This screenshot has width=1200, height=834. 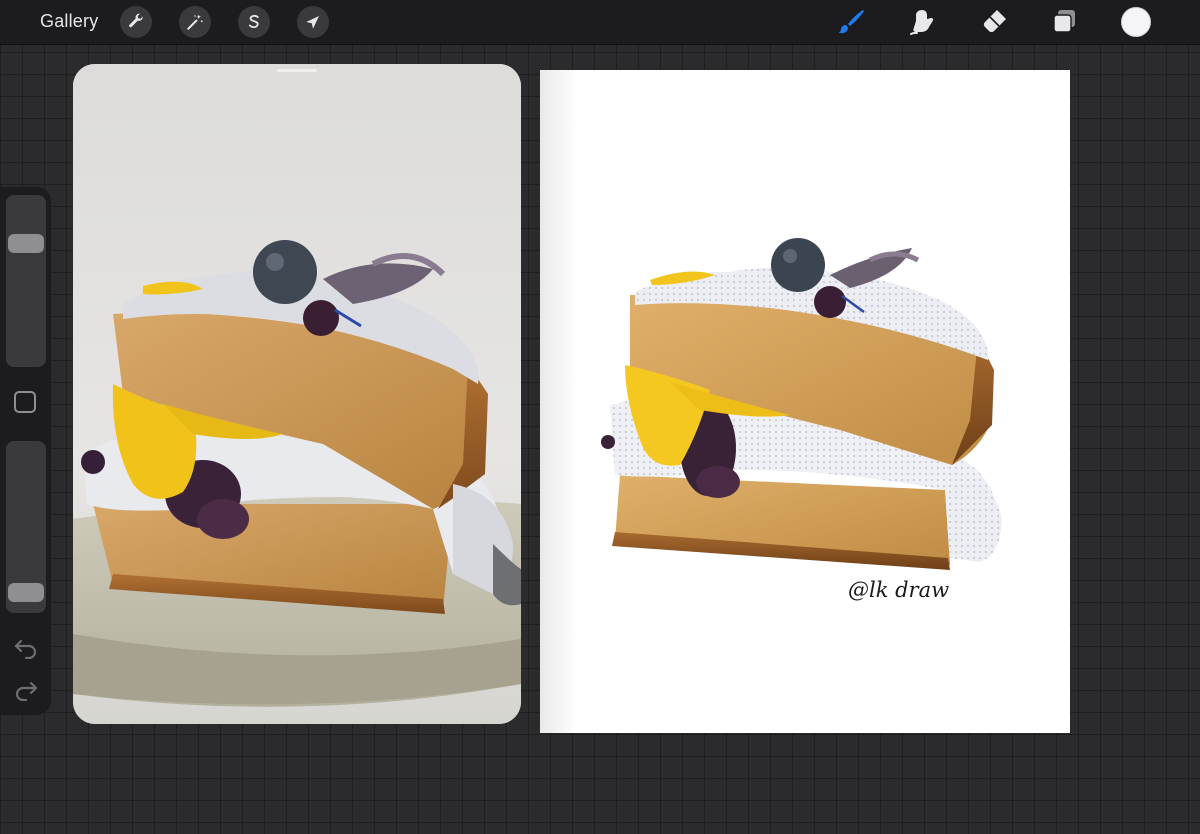 I want to click on wrench-icon, so click(x=136, y=20).